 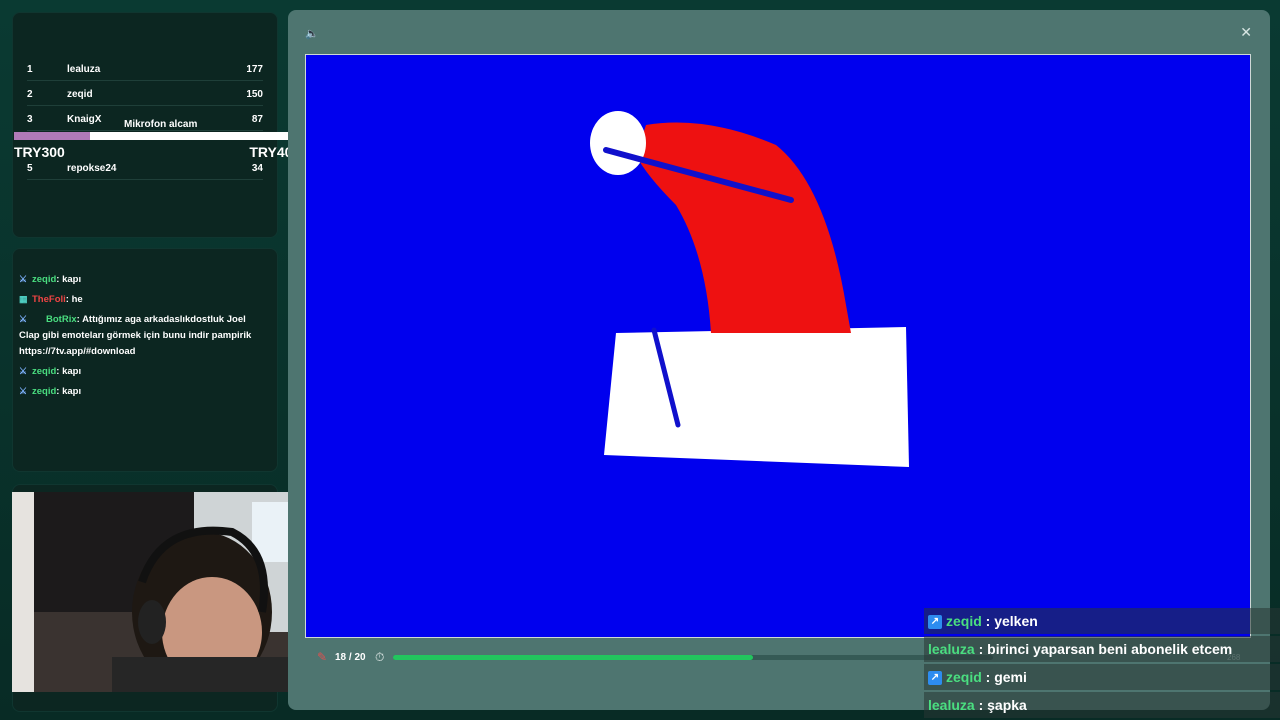 What do you see at coordinates (52, 136) in the screenshot?
I see `goal-progress-fill` at bounding box center [52, 136].